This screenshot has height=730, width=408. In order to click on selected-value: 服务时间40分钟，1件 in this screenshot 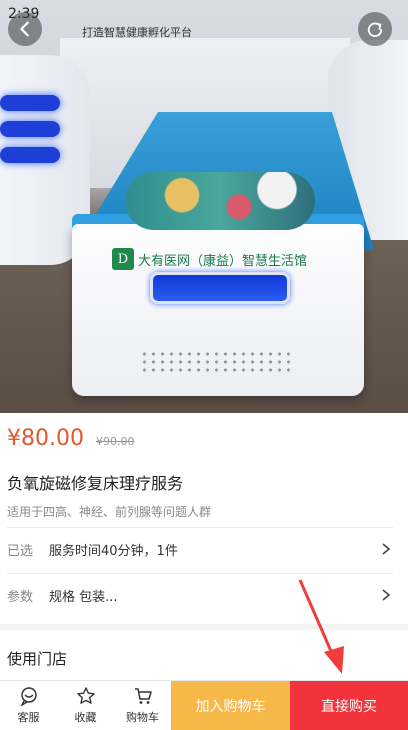, I will do `click(113, 551)`.